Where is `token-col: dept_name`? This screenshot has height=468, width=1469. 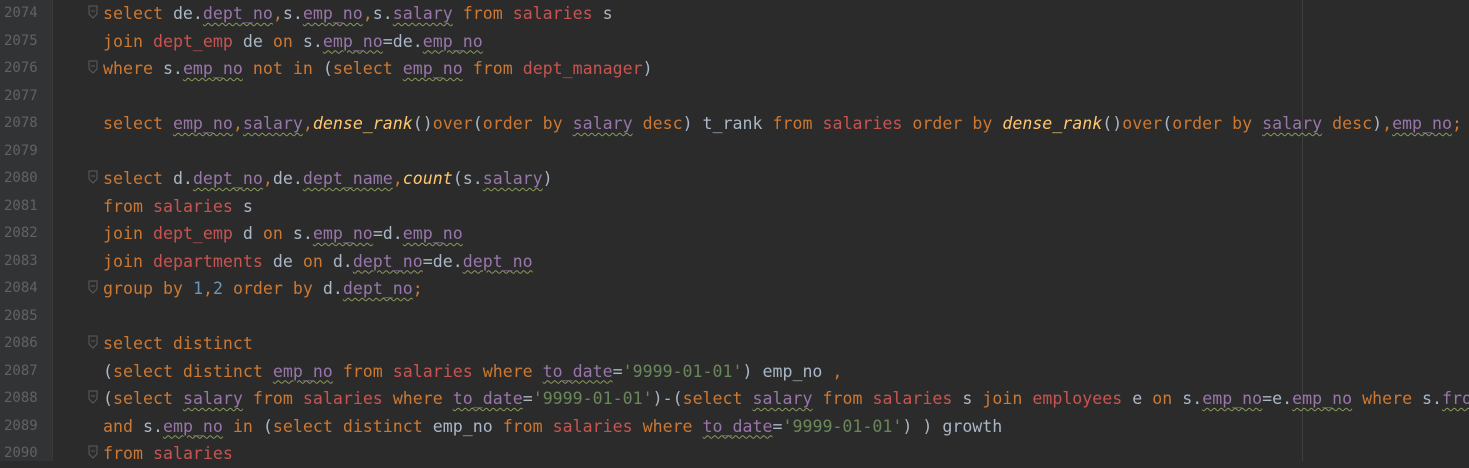
token-col: dept_name is located at coordinates (347, 178).